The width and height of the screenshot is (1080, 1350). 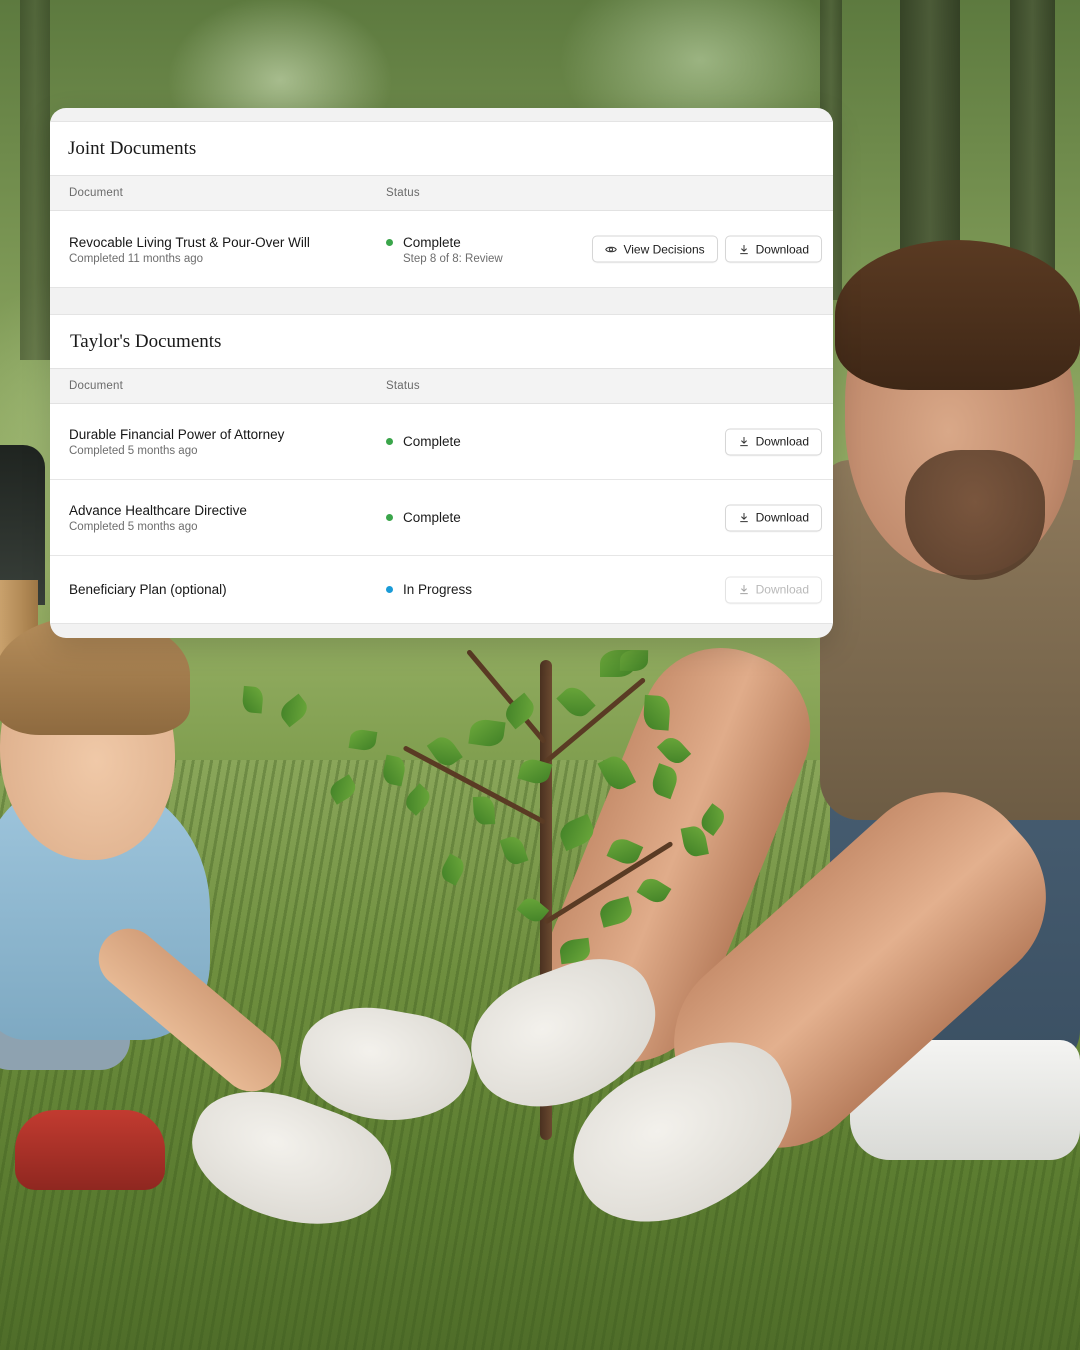 What do you see at coordinates (957, 315) in the screenshot?
I see `man-hair` at bounding box center [957, 315].